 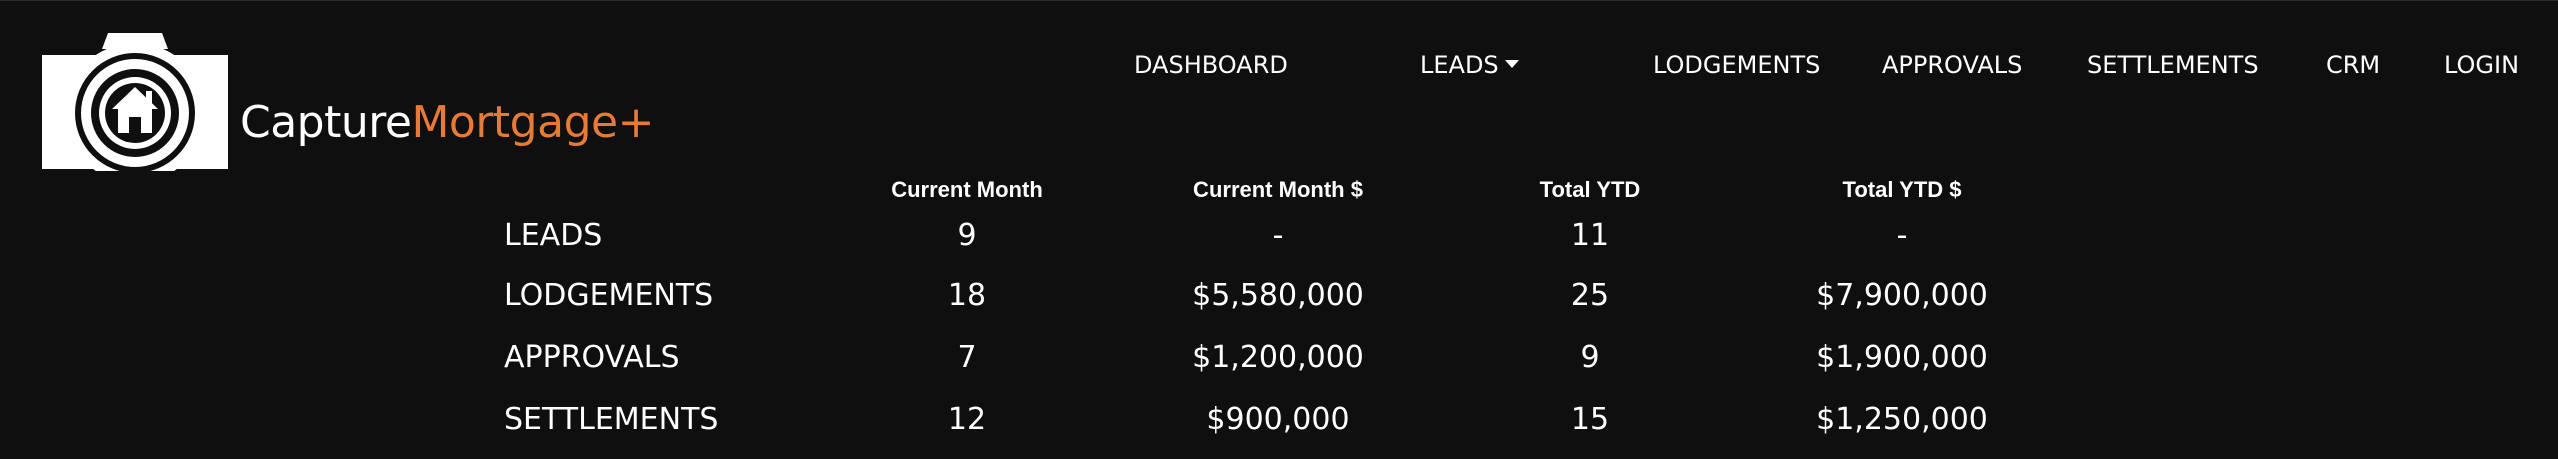 What do you see at coordinates (1590, 295) in the screenshot?
I see `table-cell: 25` at bounding box center [1590, 295].